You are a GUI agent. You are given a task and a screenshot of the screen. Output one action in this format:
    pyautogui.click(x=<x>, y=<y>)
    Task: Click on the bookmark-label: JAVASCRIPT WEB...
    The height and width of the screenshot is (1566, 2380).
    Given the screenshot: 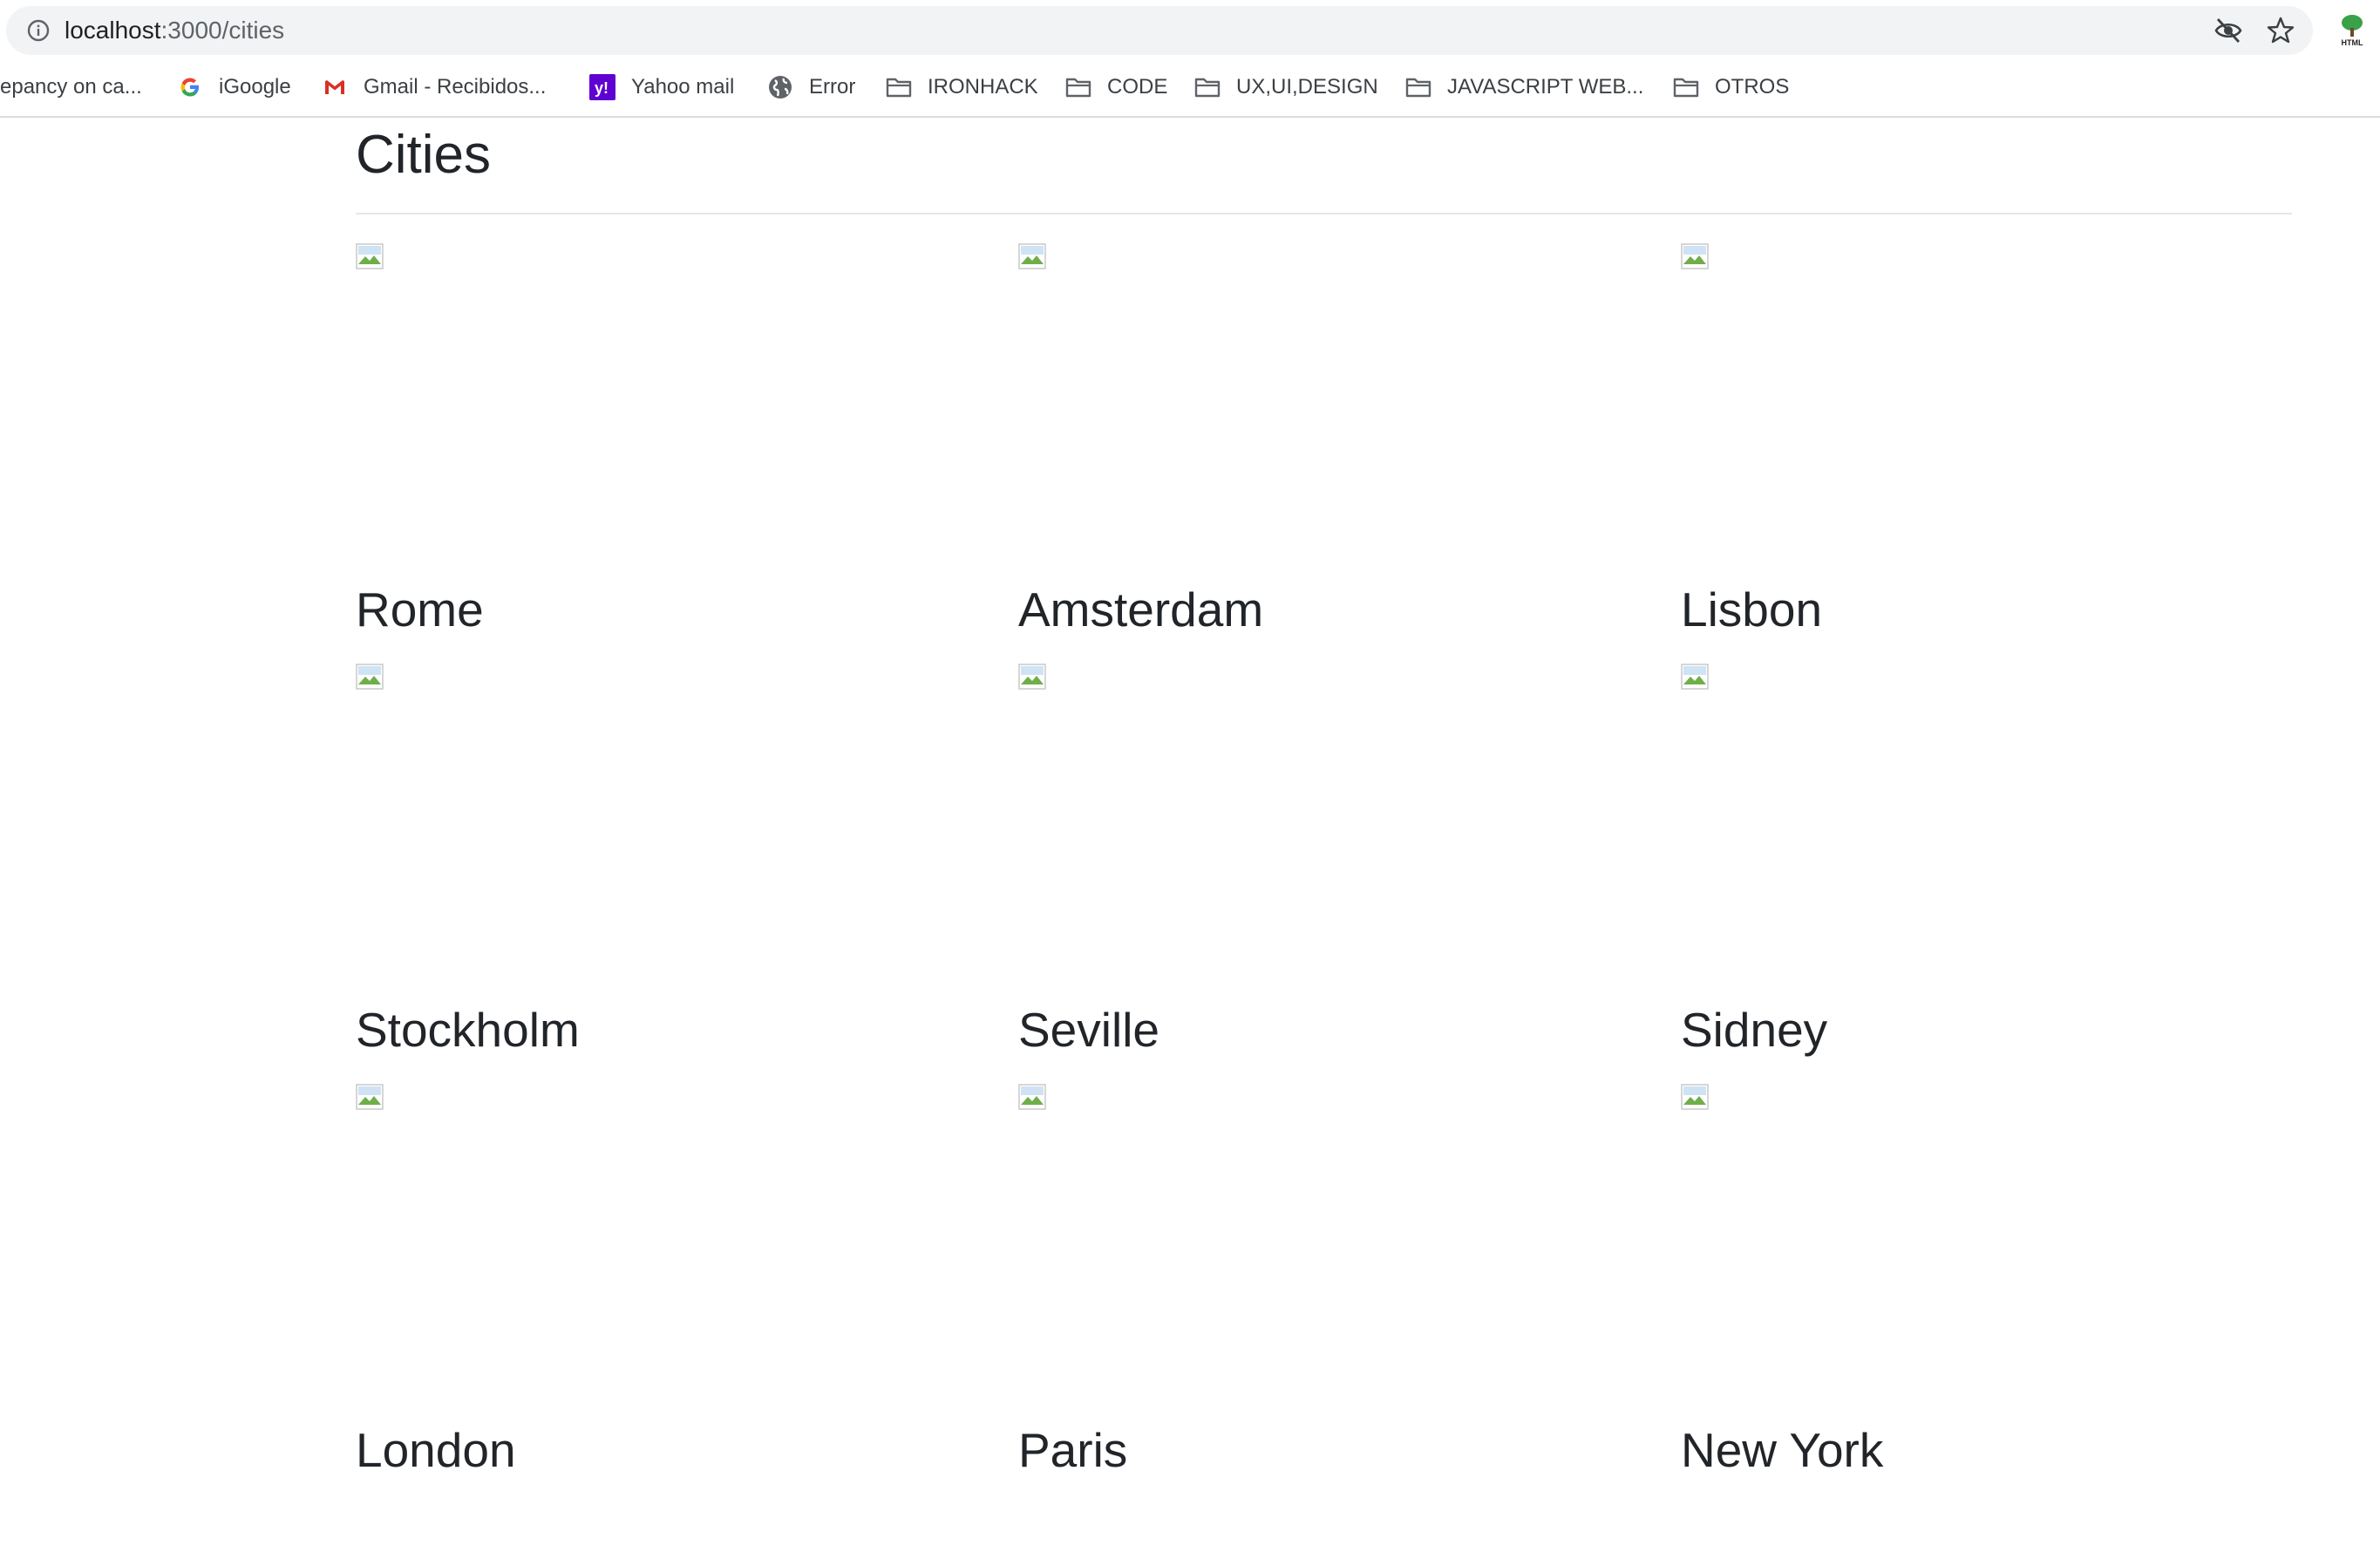 What is the action you would take?
    pyautogui.click(x=1545, y=87)
    